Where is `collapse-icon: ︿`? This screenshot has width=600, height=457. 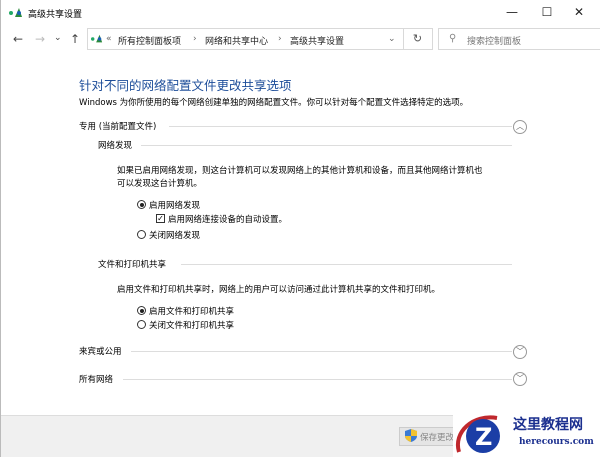 collapse-icon: ︿ is located at coordinates (520, 127).